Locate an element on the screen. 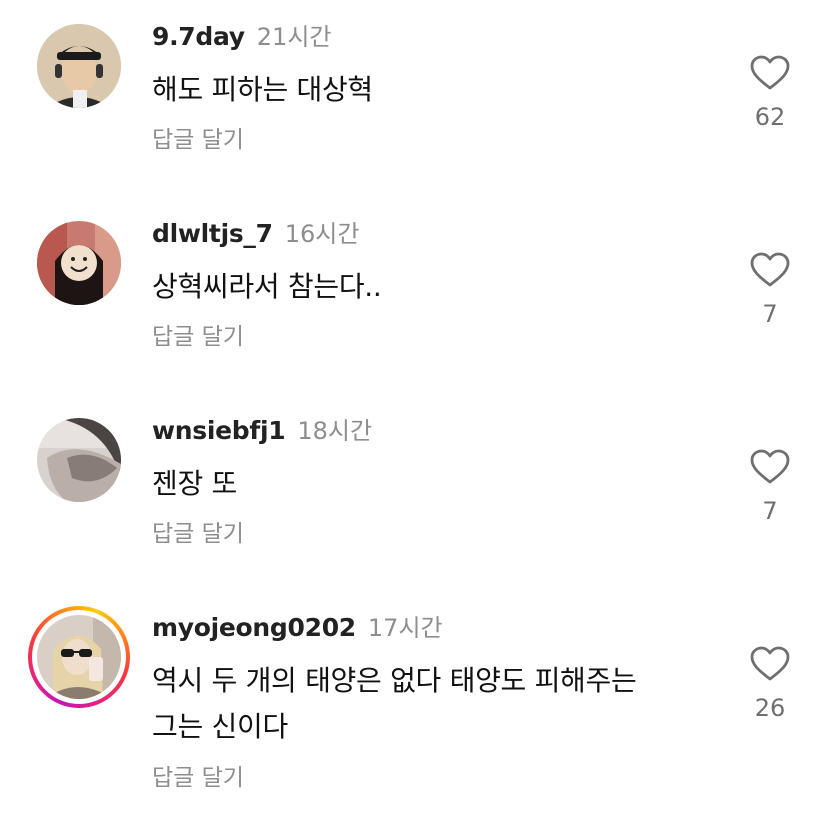 The width and height of the screenshot is (835, 821). timestamp: 21시간 is located at coordinates (294, 37).